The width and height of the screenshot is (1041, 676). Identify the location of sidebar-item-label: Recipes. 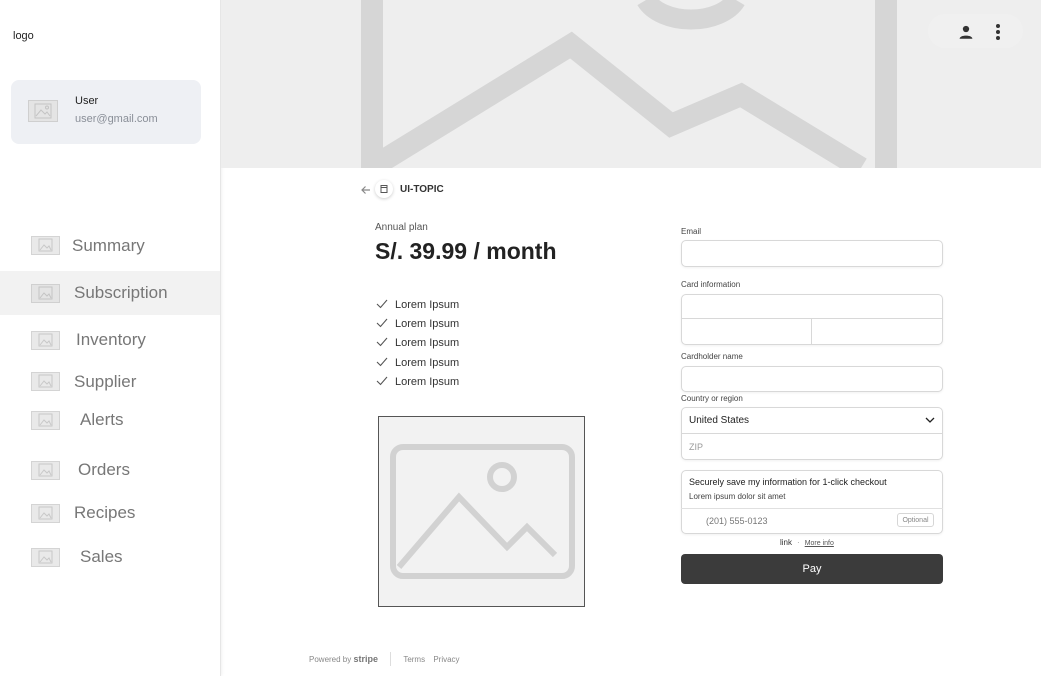
(105, 512).